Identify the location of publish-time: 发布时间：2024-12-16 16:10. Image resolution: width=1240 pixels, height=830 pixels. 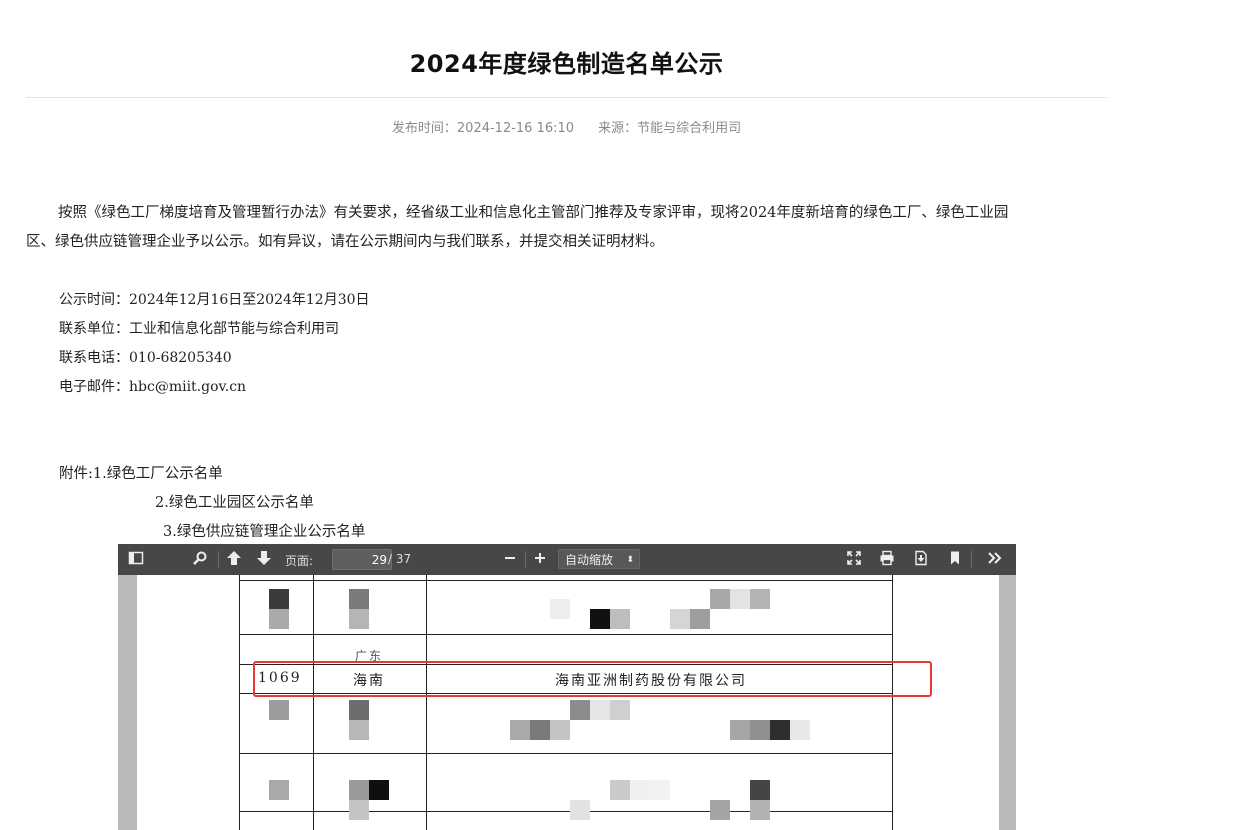
(483, 128).